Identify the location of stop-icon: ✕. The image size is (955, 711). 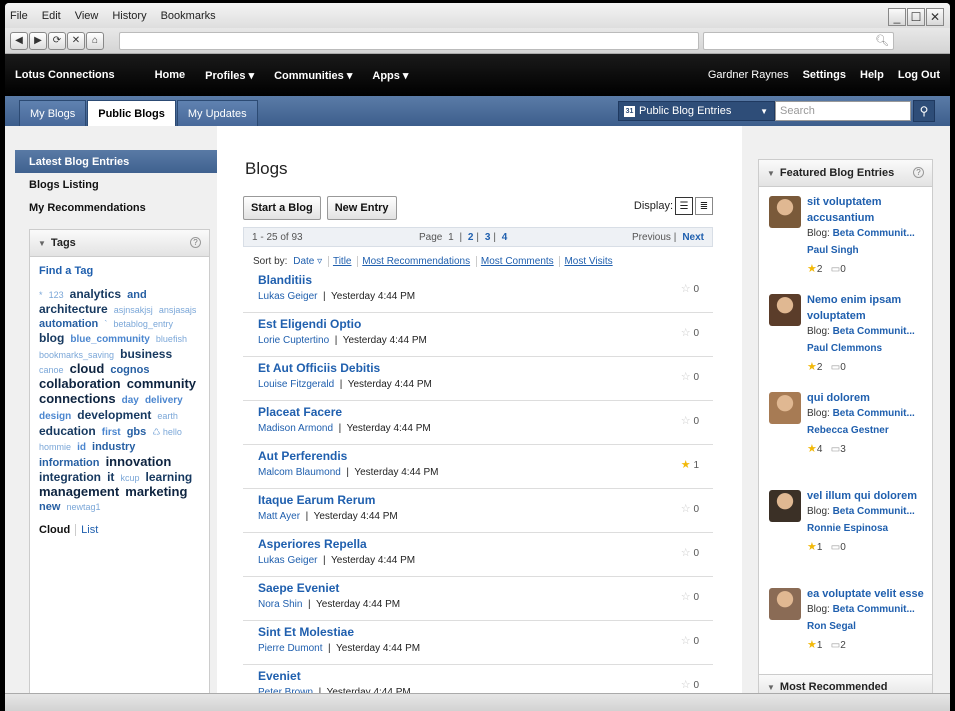
(76, 40).